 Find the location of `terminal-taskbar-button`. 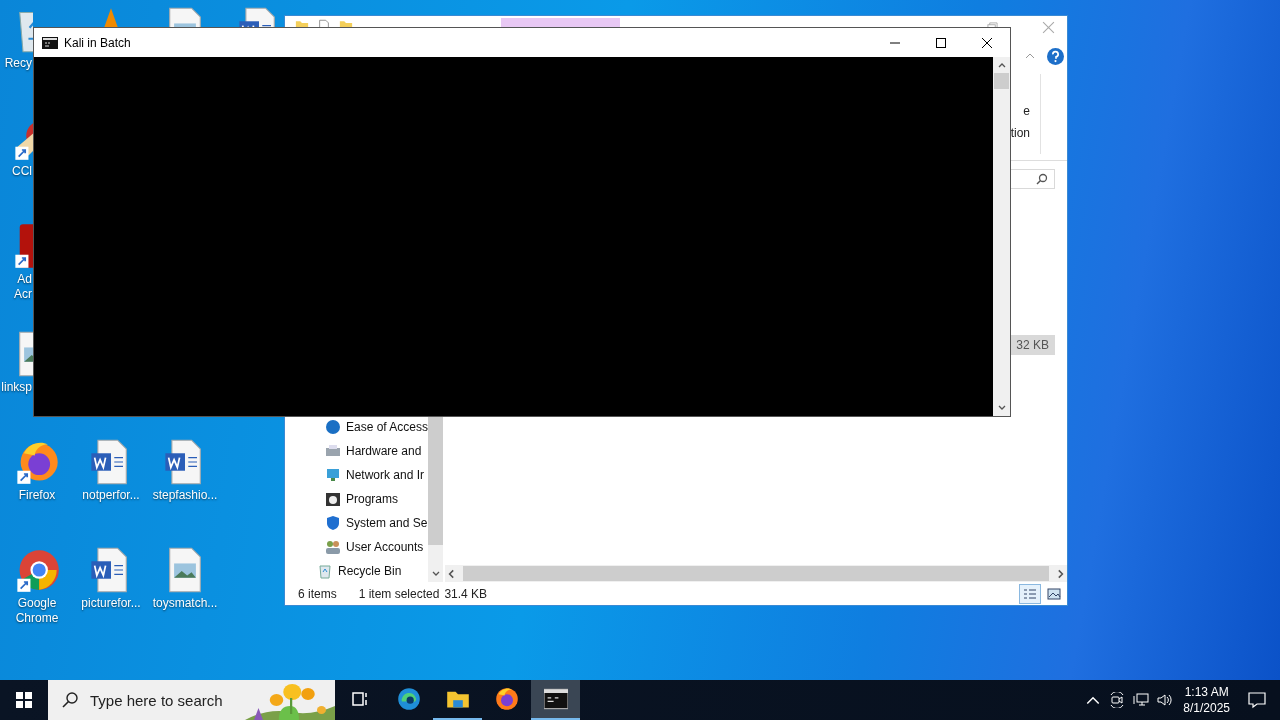

terminal-taskbar-button is located at coordinates (555, 700).